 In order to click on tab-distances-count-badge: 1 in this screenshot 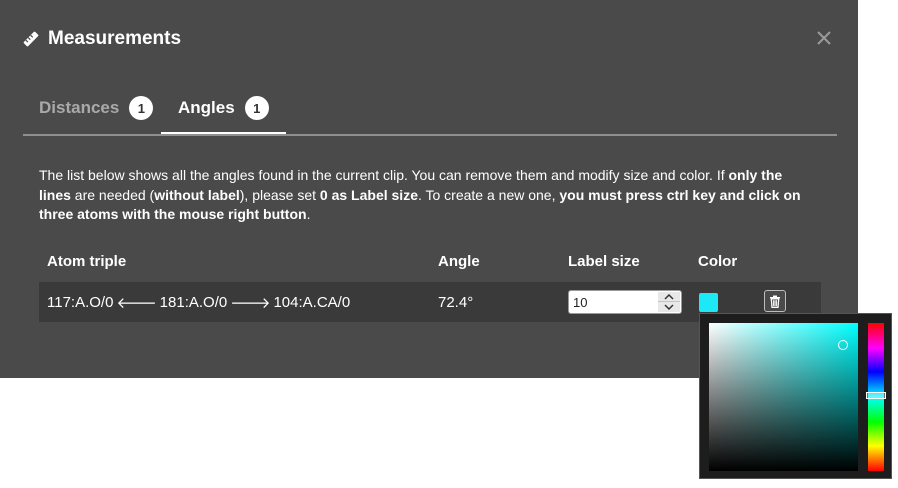, I will do `click(141, 108)`.